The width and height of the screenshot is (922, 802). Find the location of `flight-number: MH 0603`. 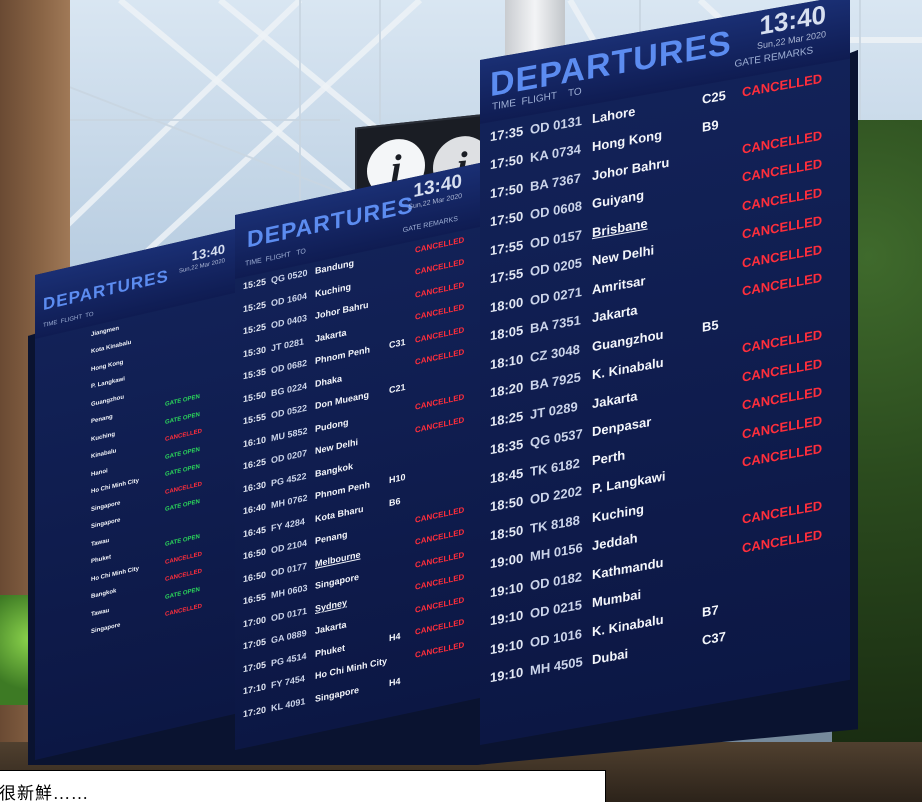

flight-number: MH 0603 is located at coordinates (289, 591).